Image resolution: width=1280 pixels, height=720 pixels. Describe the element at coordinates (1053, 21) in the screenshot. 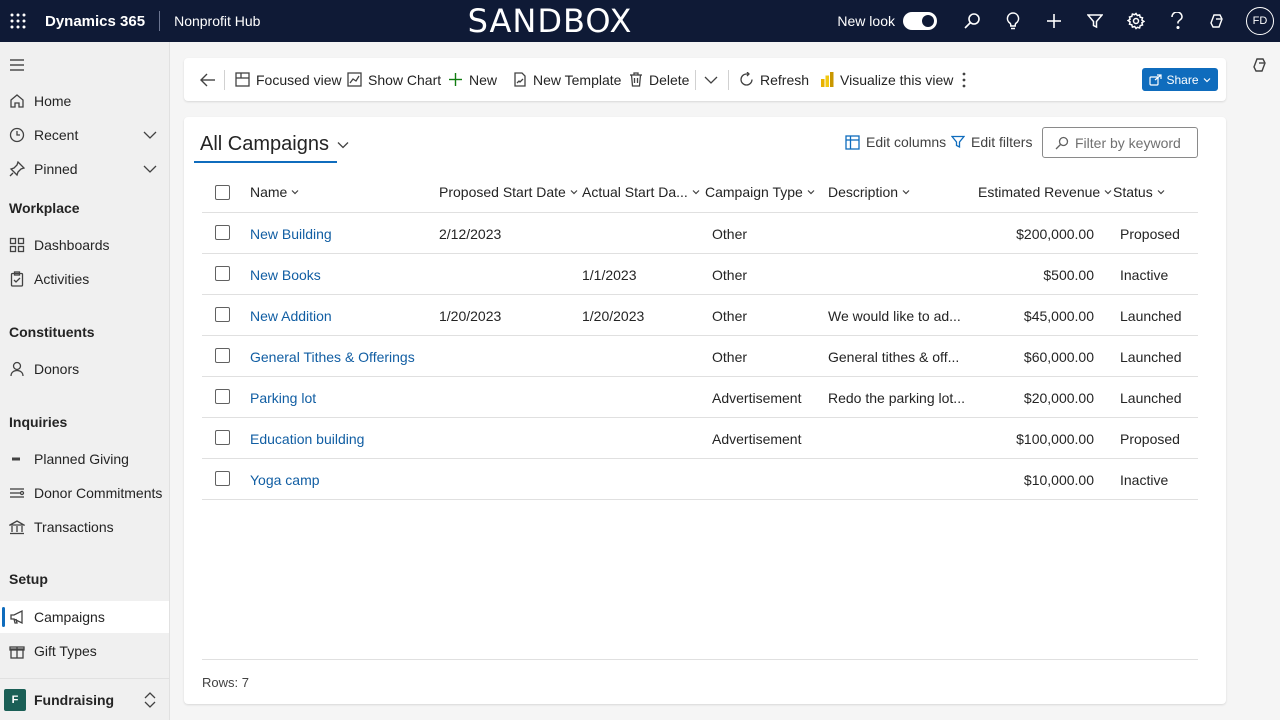

I see `plus-icon` at that location.